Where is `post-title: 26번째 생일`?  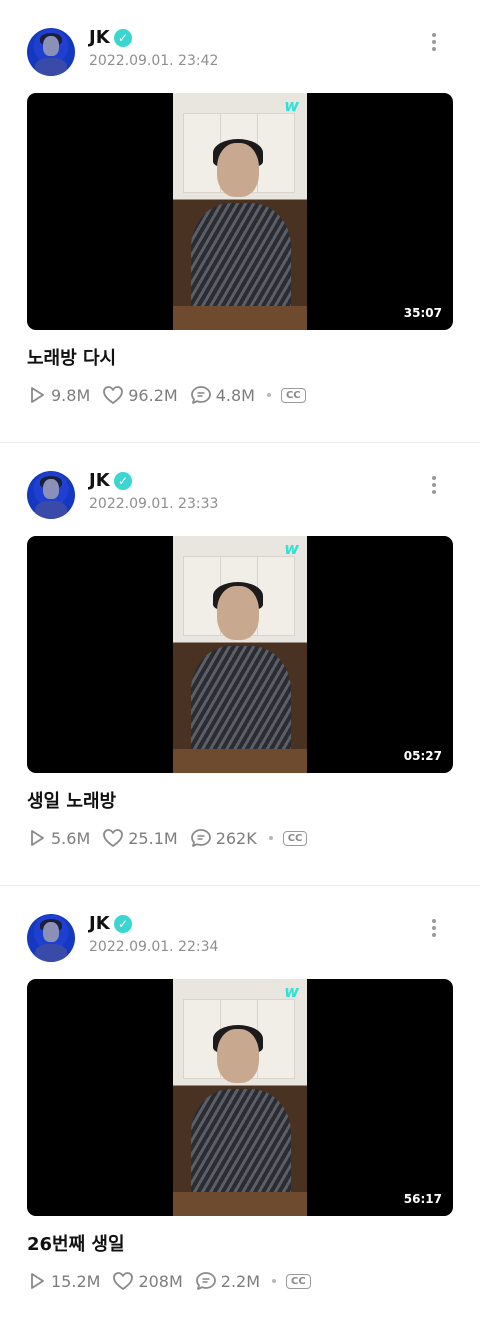 post-title: 26번째 생일 is located at coordinates (76, 1243).